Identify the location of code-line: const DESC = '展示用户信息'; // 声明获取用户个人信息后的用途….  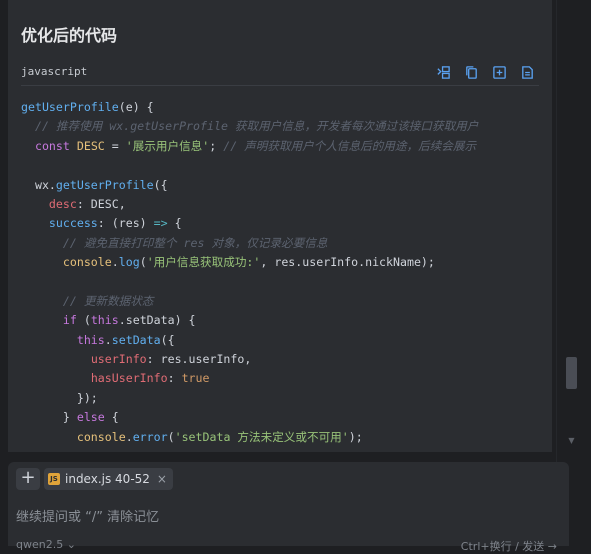
(255, 145).